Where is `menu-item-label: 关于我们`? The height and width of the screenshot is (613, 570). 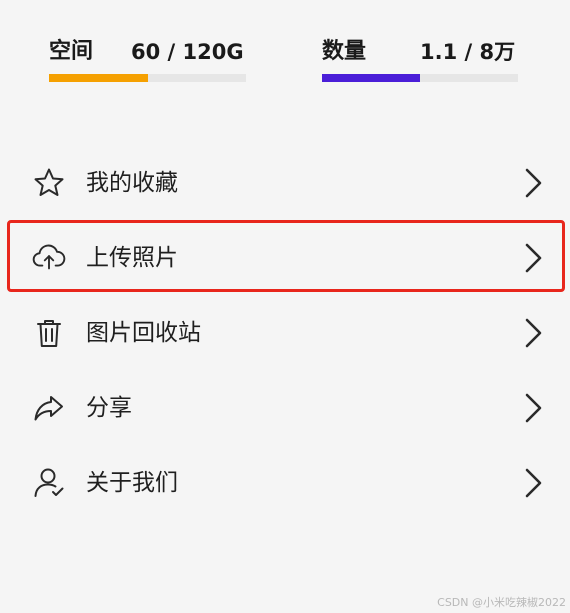 menu-item-label: 关于我们 is located at coordinates (132, 482).